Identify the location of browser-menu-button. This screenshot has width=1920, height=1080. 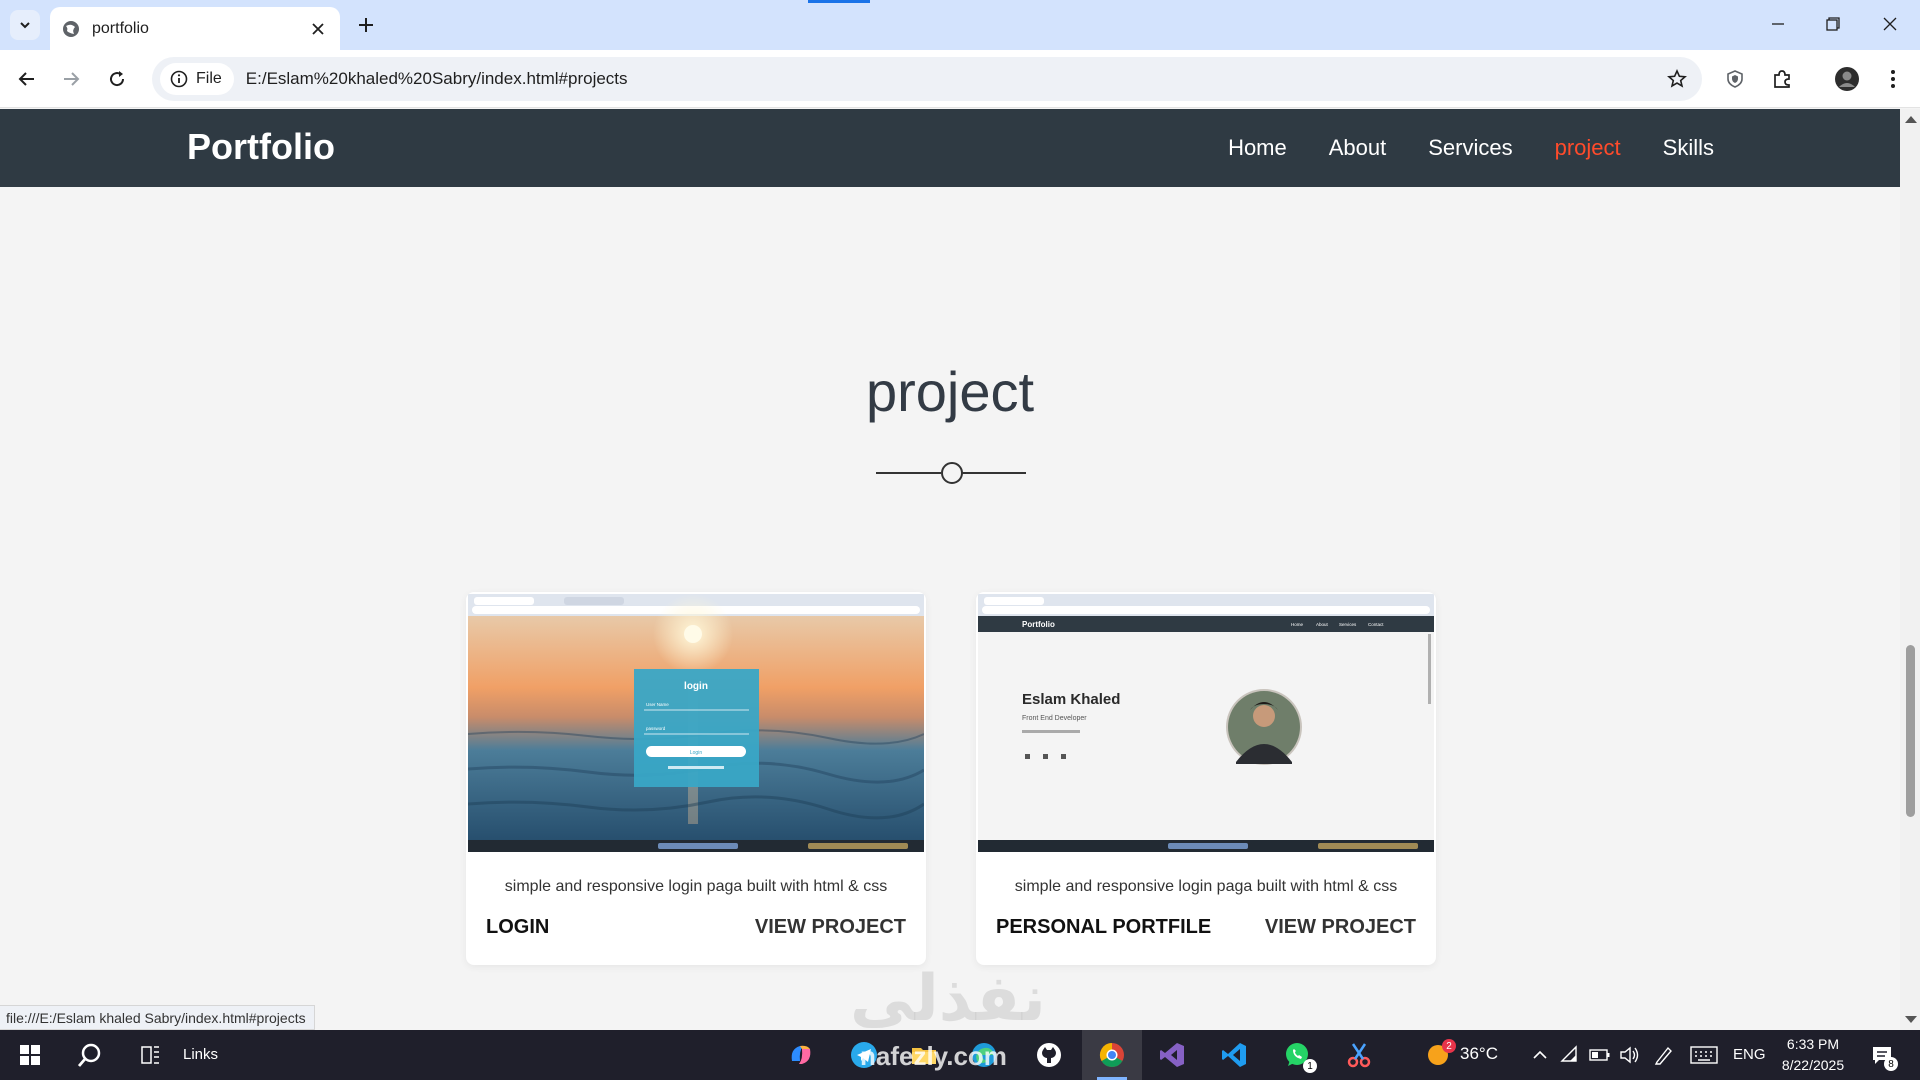
(1893, 79).